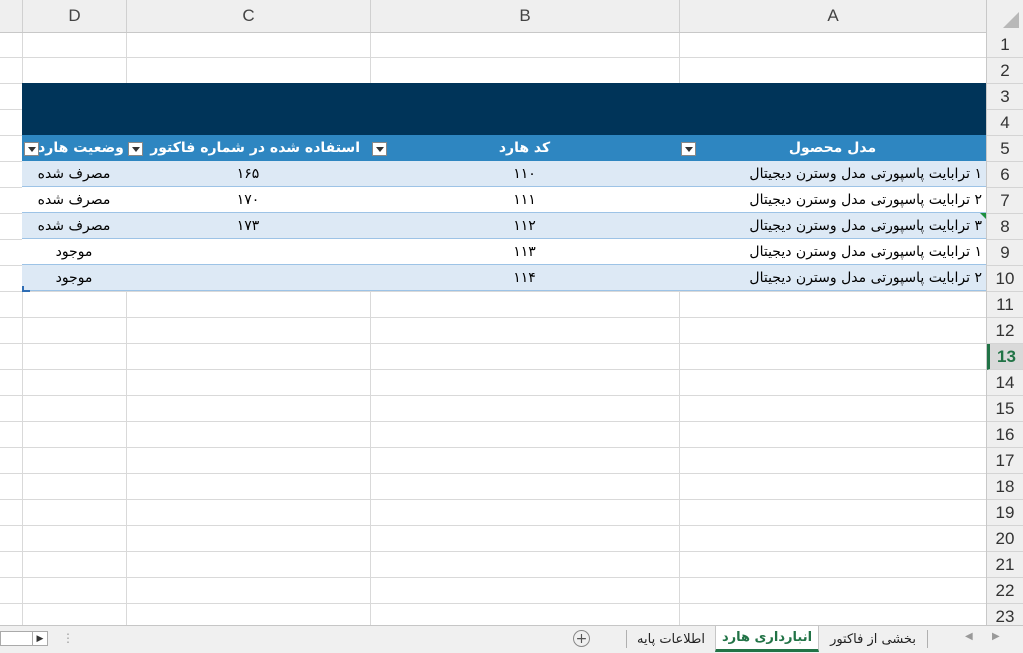 Image resolution: width=1023 pixels, height=653 pixels. Describe the element at coordinates (1005, 123) in the screenshot. I see `row-header: 4` at that location.